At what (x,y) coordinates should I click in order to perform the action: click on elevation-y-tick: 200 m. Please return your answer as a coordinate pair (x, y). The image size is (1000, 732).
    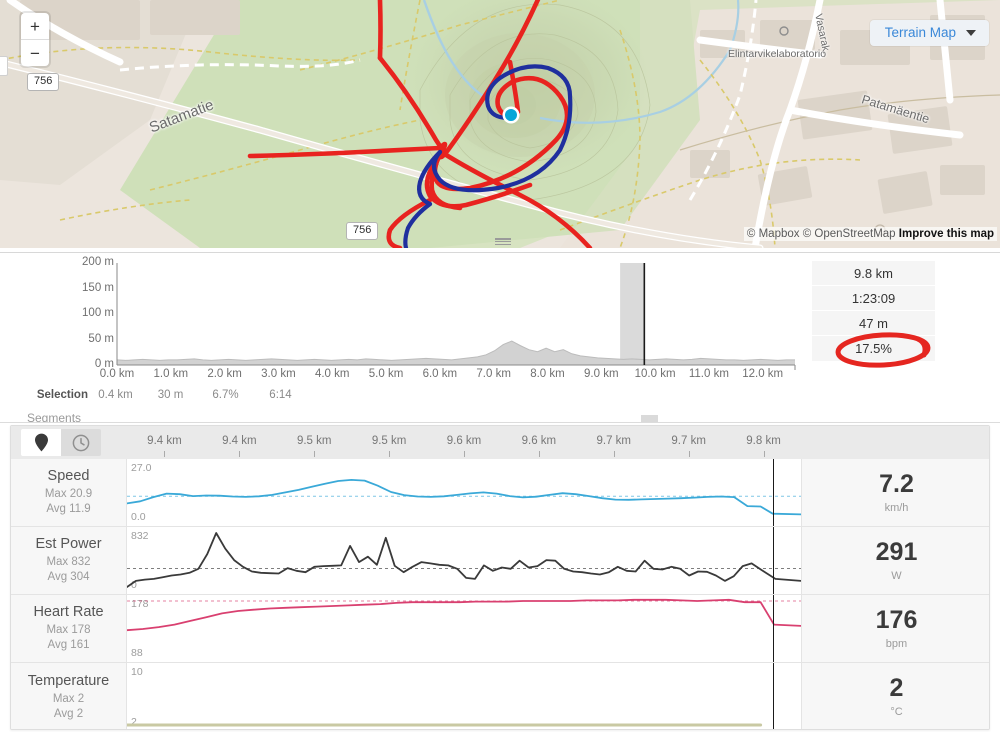
    Looking at the image, I should click on (98, 262).